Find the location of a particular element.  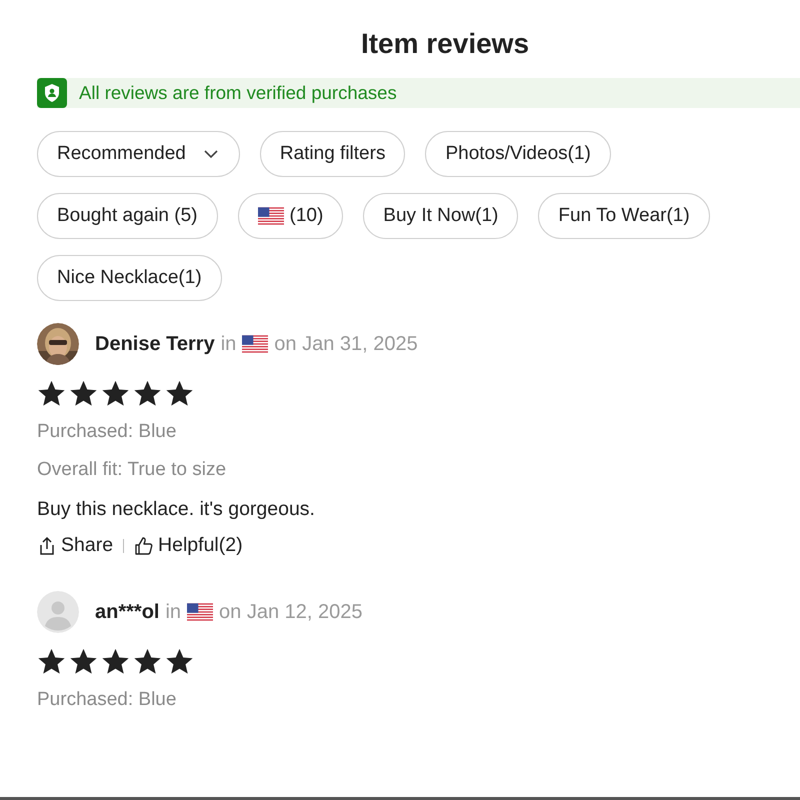

filter-chip: Bought again (5) is located at coordinates (127, 216).